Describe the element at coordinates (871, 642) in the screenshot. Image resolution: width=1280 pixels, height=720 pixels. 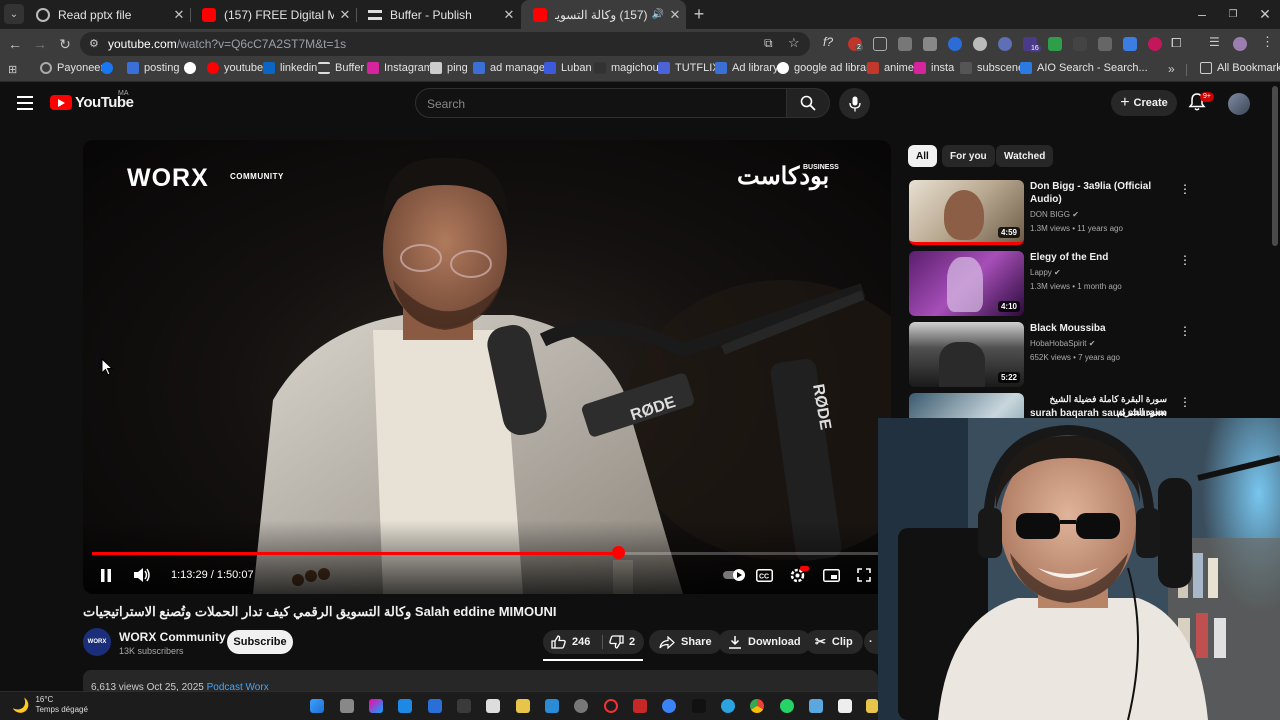
I see `more-actions-button: ·` at that location.